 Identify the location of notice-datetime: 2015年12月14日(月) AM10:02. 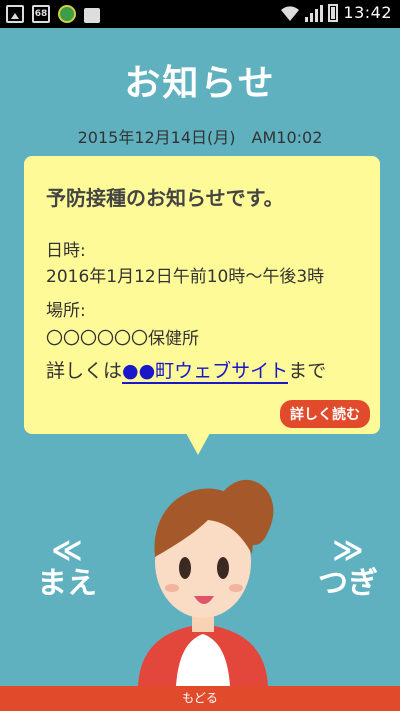
(200, 137).